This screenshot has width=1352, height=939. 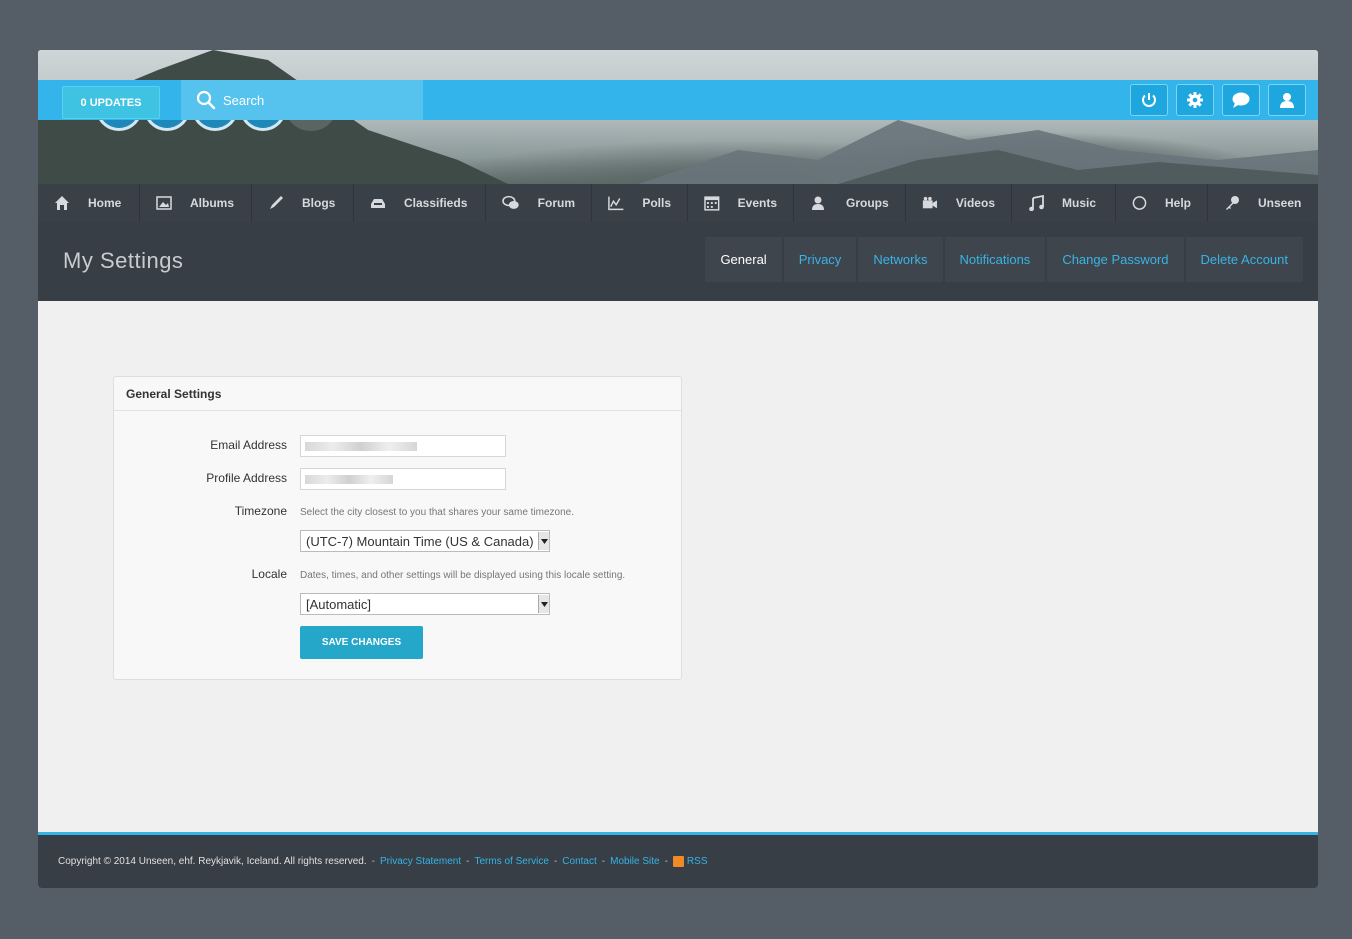 I want to click on nav-item-help: Help, so click(x=1162, y=203).